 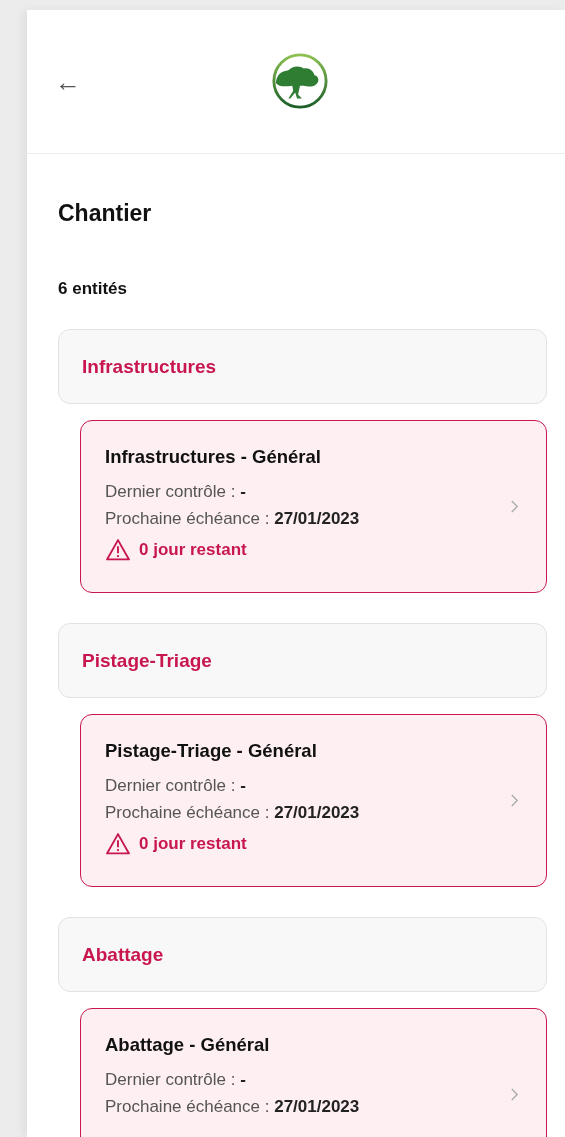 I want to click on tree-logo-icon, so click(x=300, y=81).